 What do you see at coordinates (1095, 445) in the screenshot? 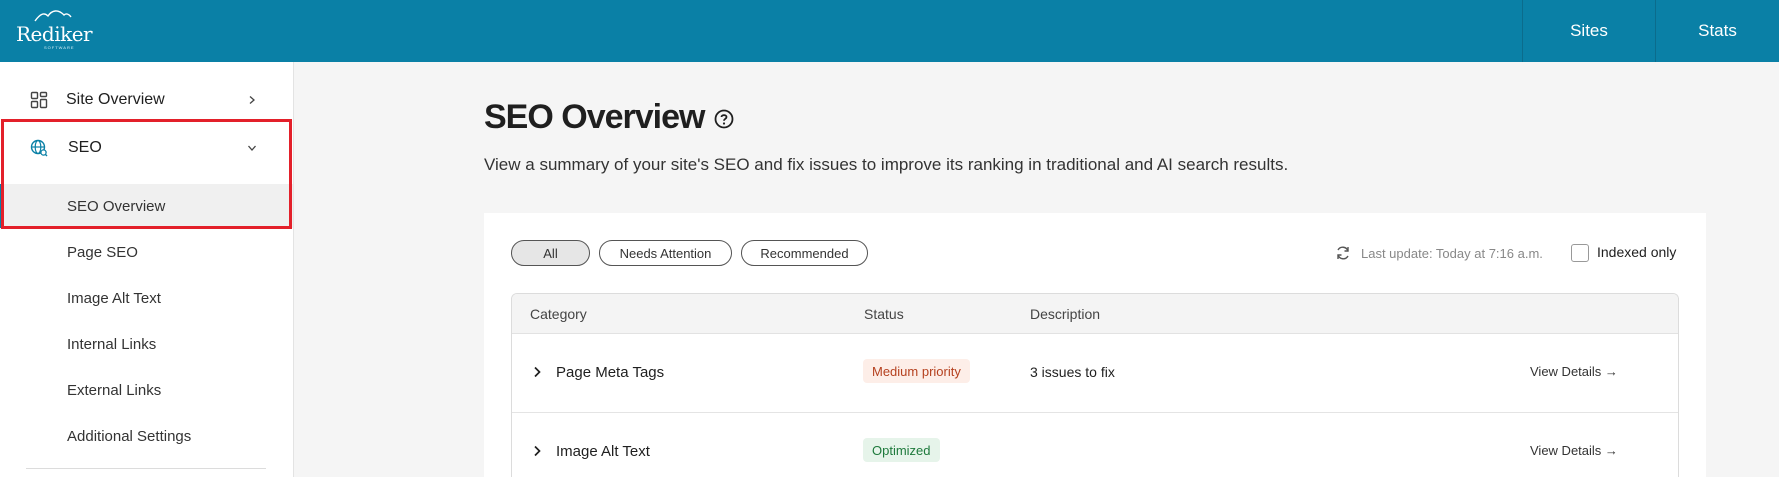
I see `table-row: Image Alt Text Optimized View Details →` at bounding box center [1095, 445].